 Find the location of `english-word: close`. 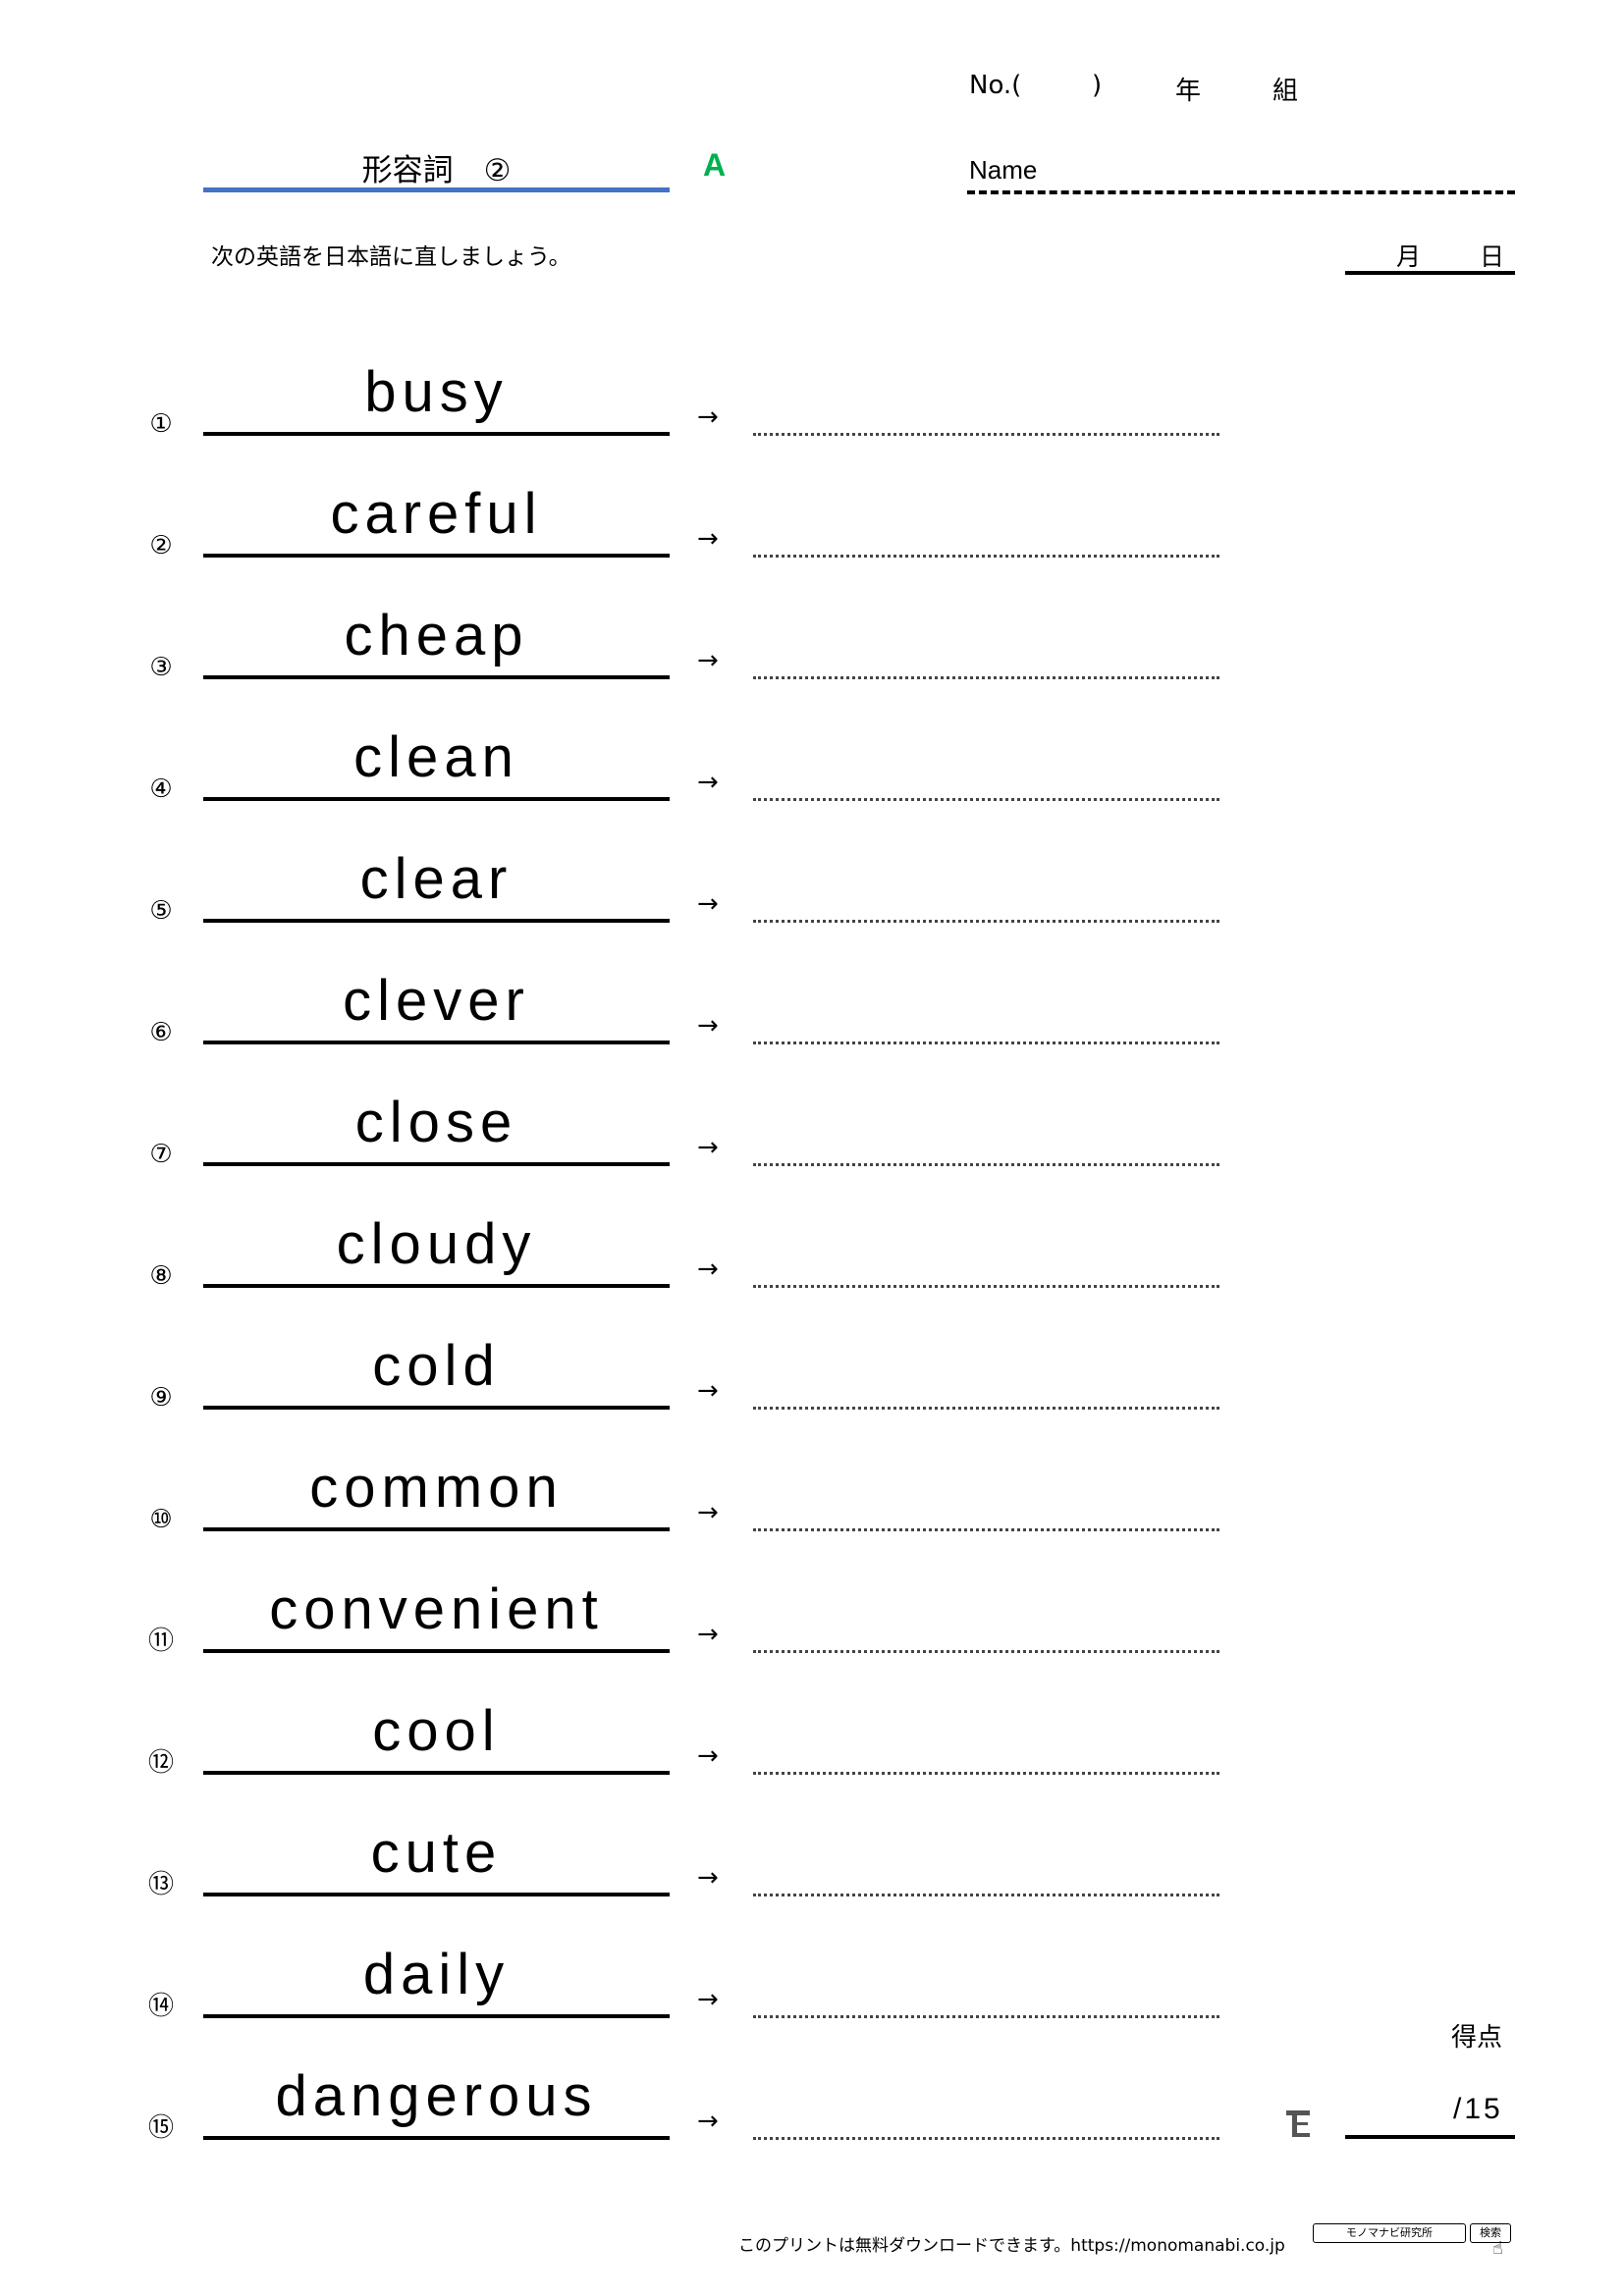

english-word: close is located at coordinates (436, 1122).